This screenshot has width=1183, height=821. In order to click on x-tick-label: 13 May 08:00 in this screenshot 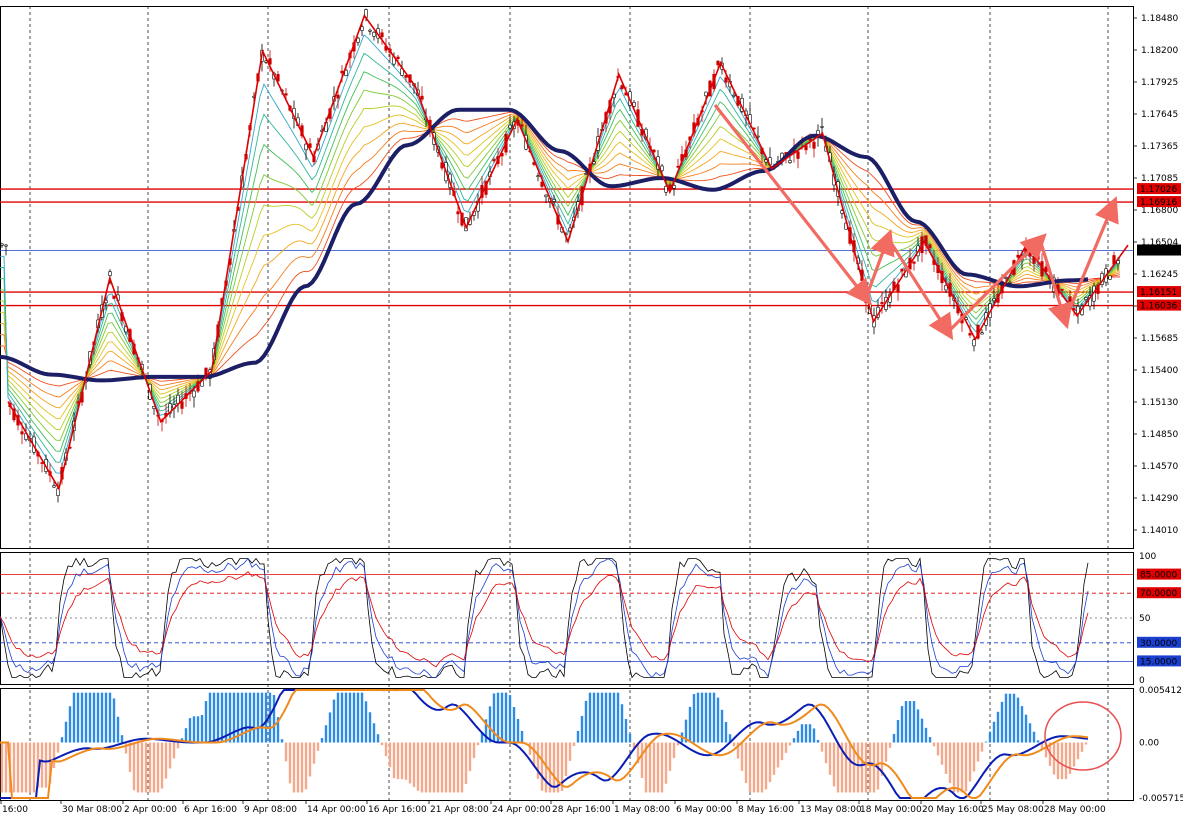, I will do `click(831, 810)`.